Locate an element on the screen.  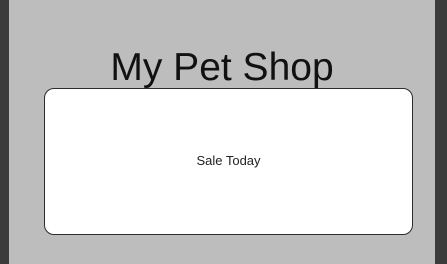
page-title: My Pet Shop is located at coordinates (222, 68).